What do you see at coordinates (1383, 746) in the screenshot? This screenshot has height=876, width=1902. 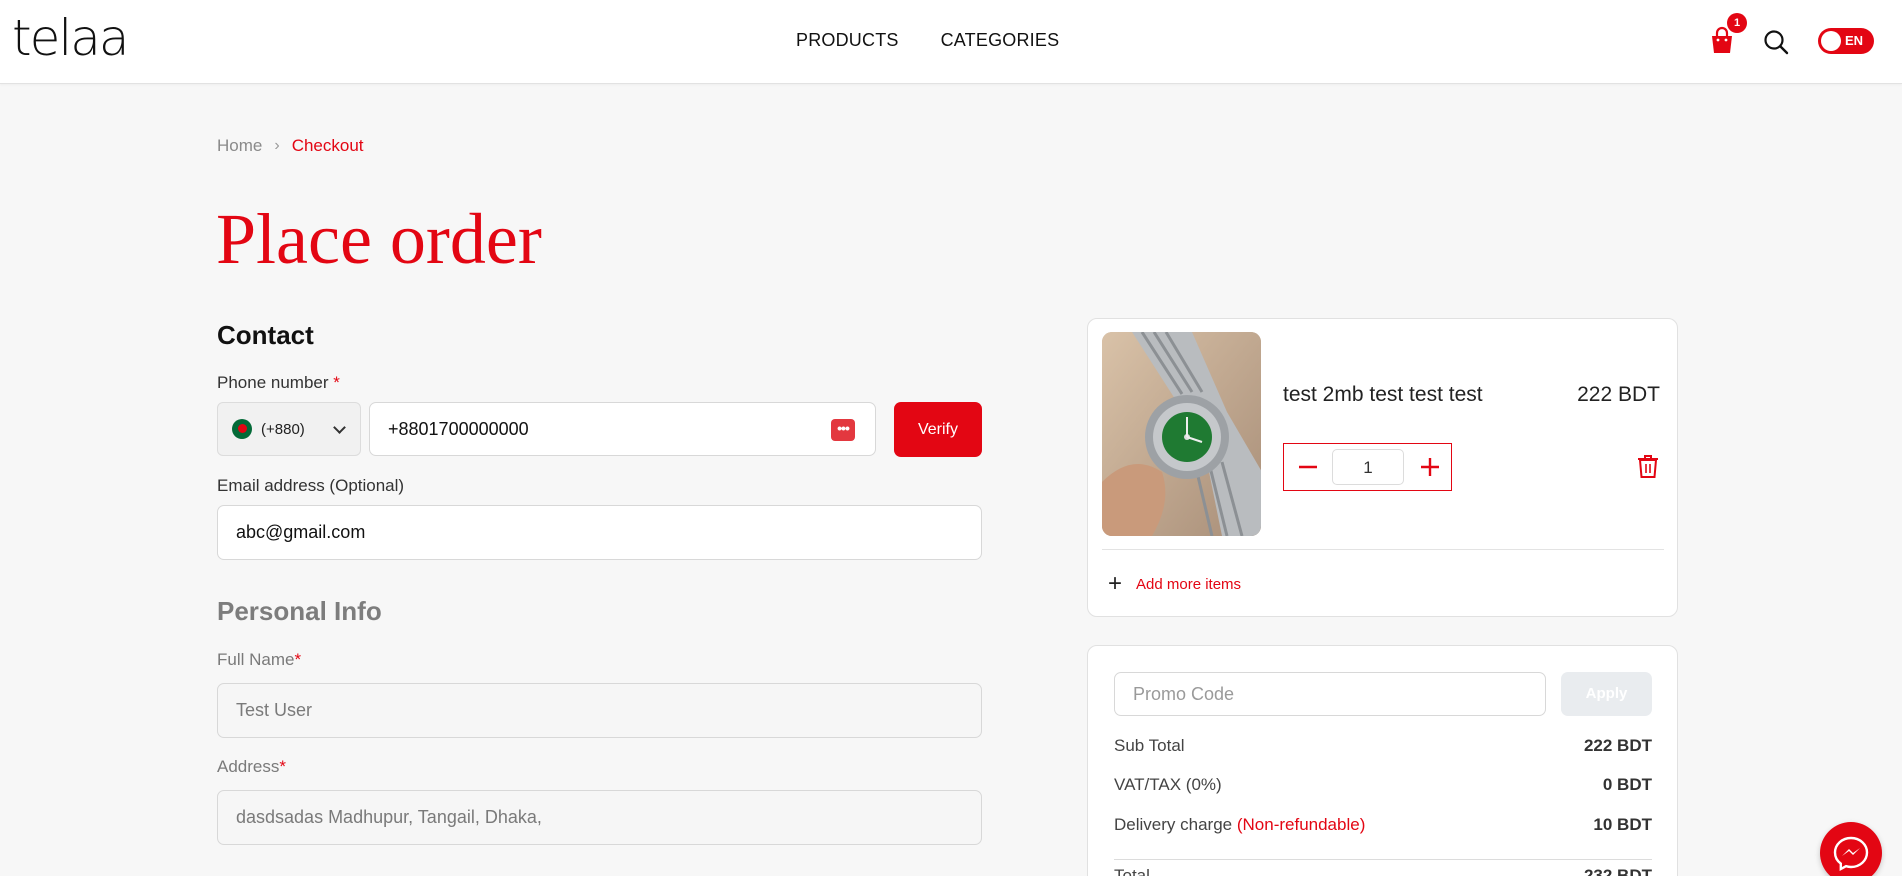 I see `subtotal-row: Sub Total 222 BDT` at bounding box center [1383, 746].